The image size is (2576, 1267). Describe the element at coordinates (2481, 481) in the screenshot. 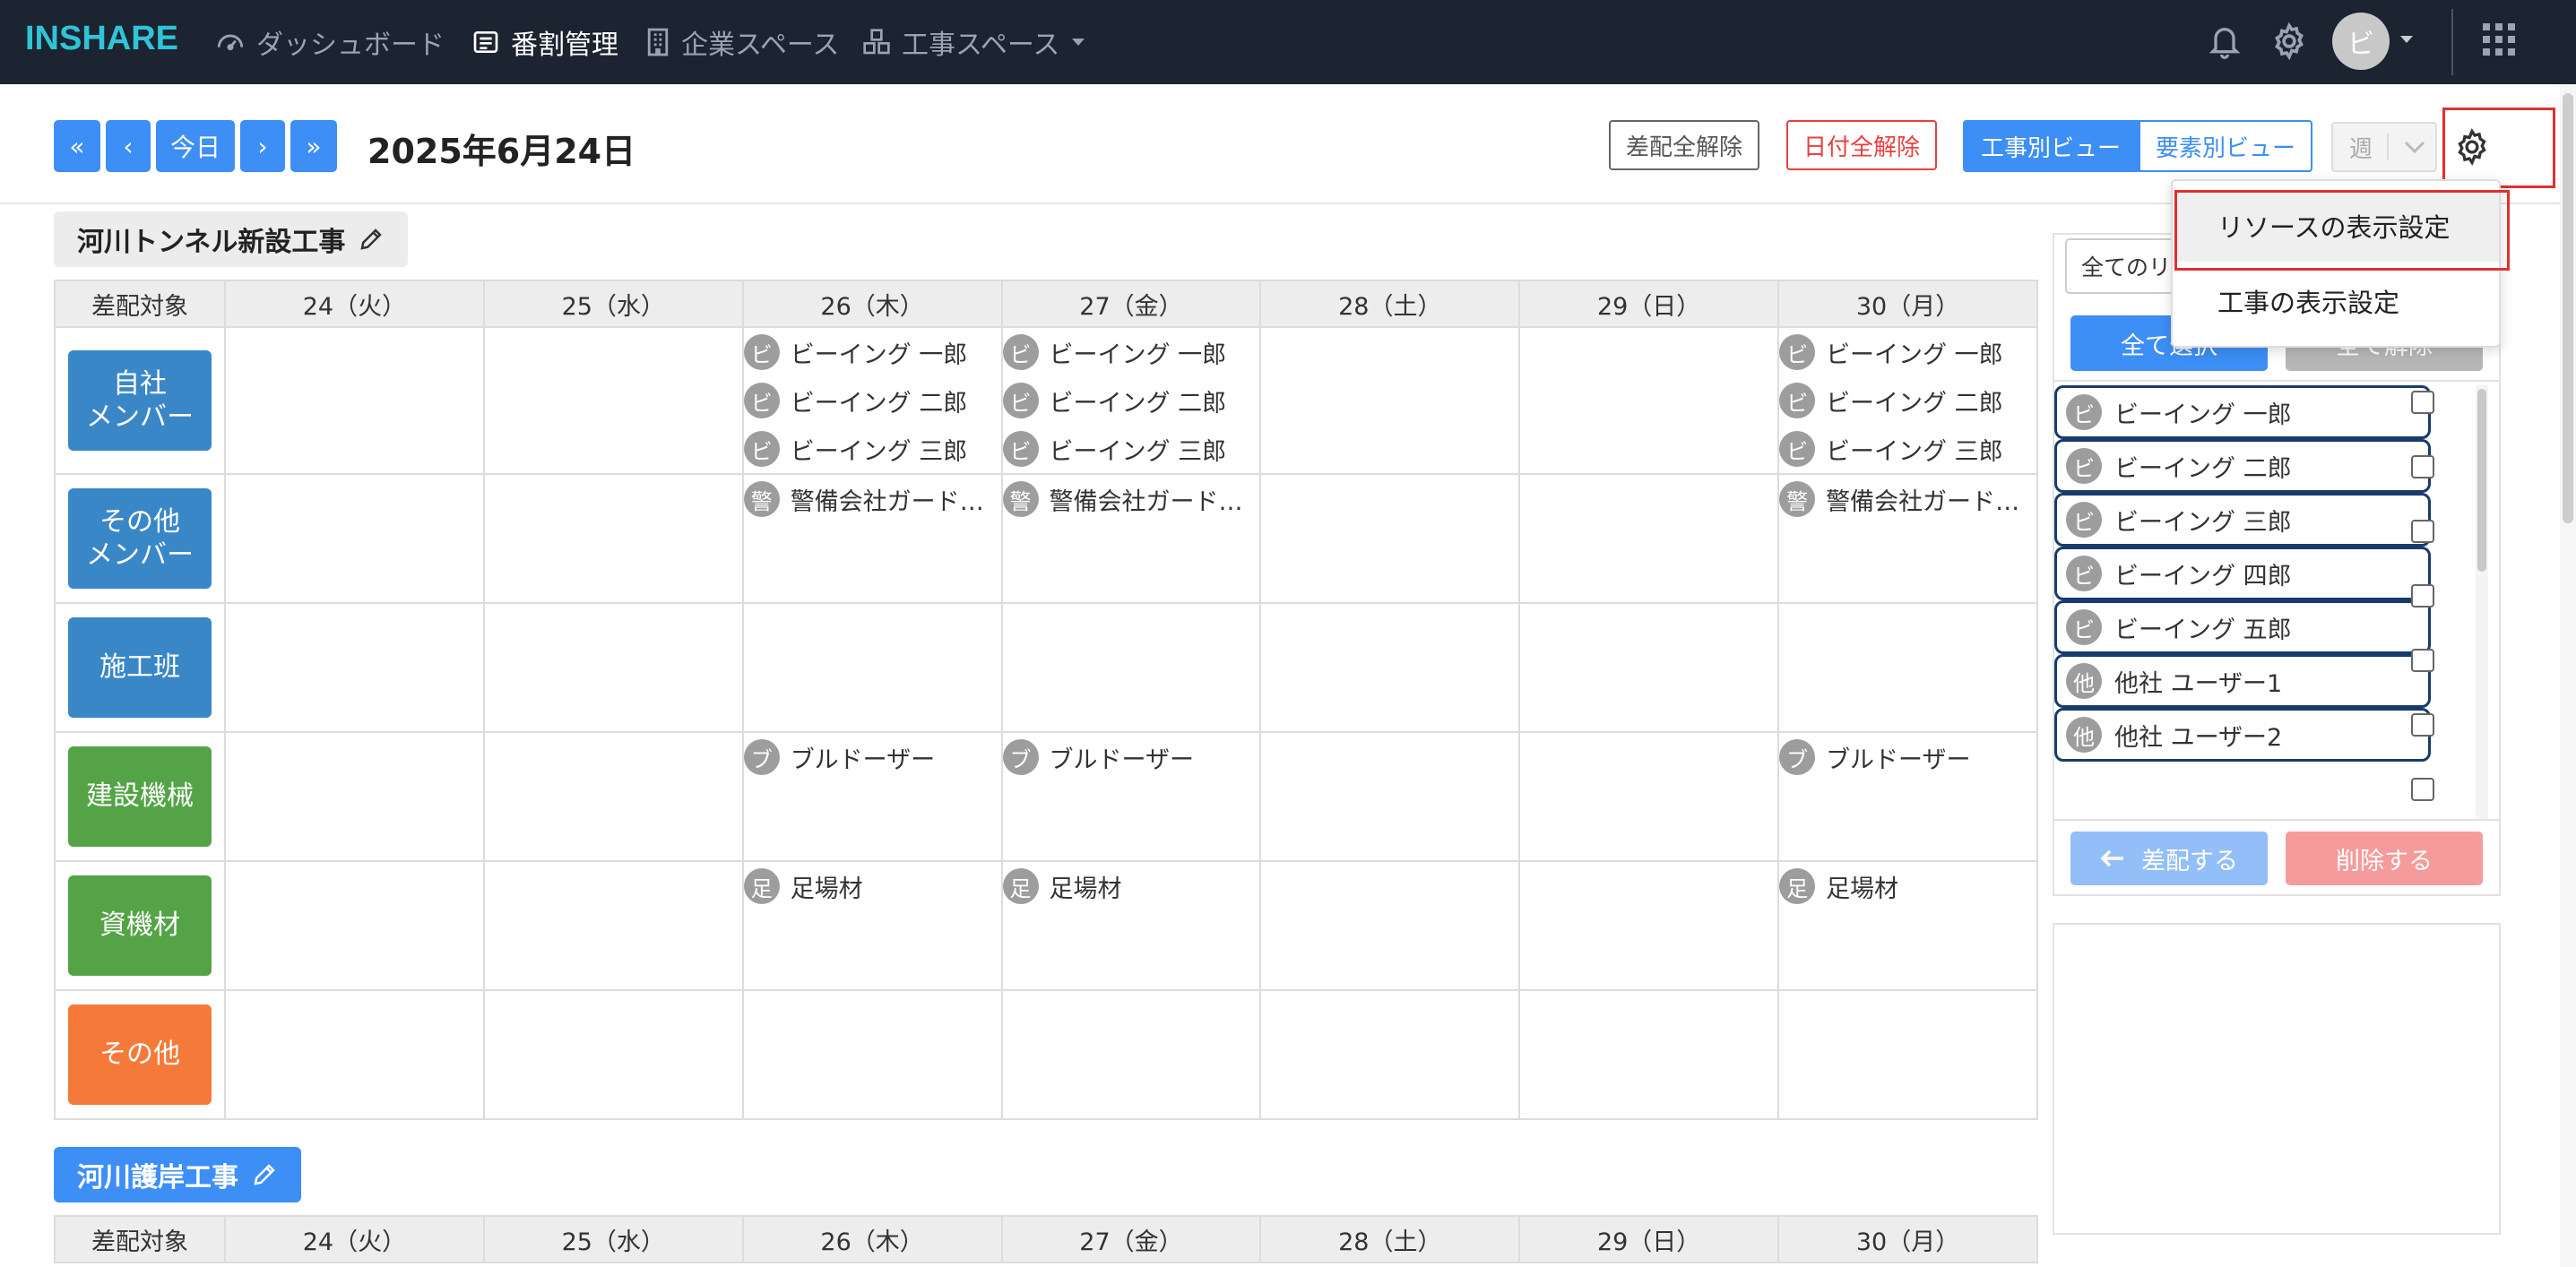

I see `resource-list-scroll-thumb` at that location.